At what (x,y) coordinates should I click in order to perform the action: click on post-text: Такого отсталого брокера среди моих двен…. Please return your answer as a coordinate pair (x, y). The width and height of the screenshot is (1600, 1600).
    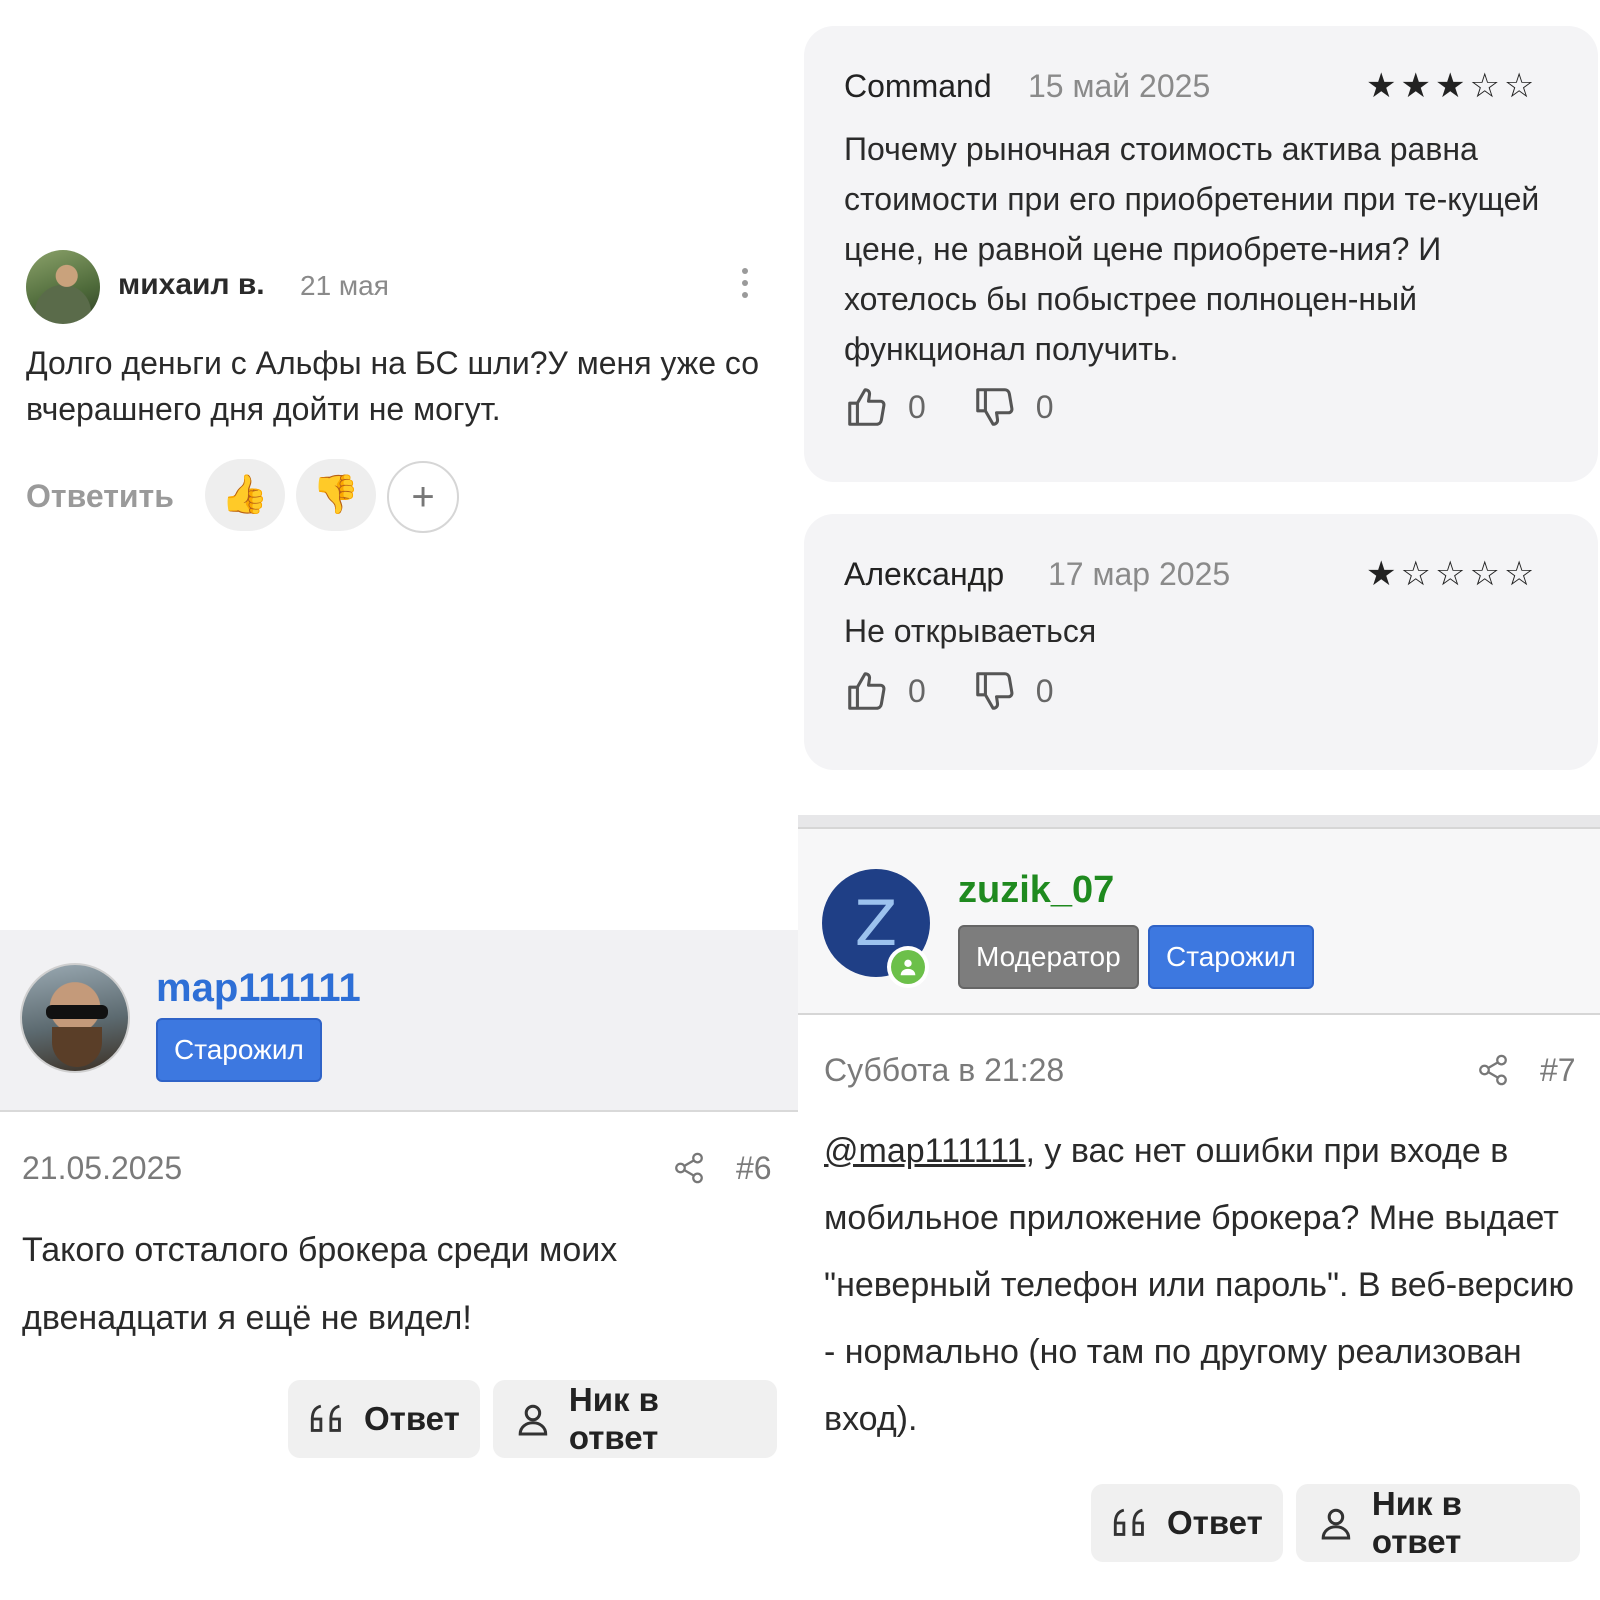
    Looking at the image, I should click on (320, 1284).